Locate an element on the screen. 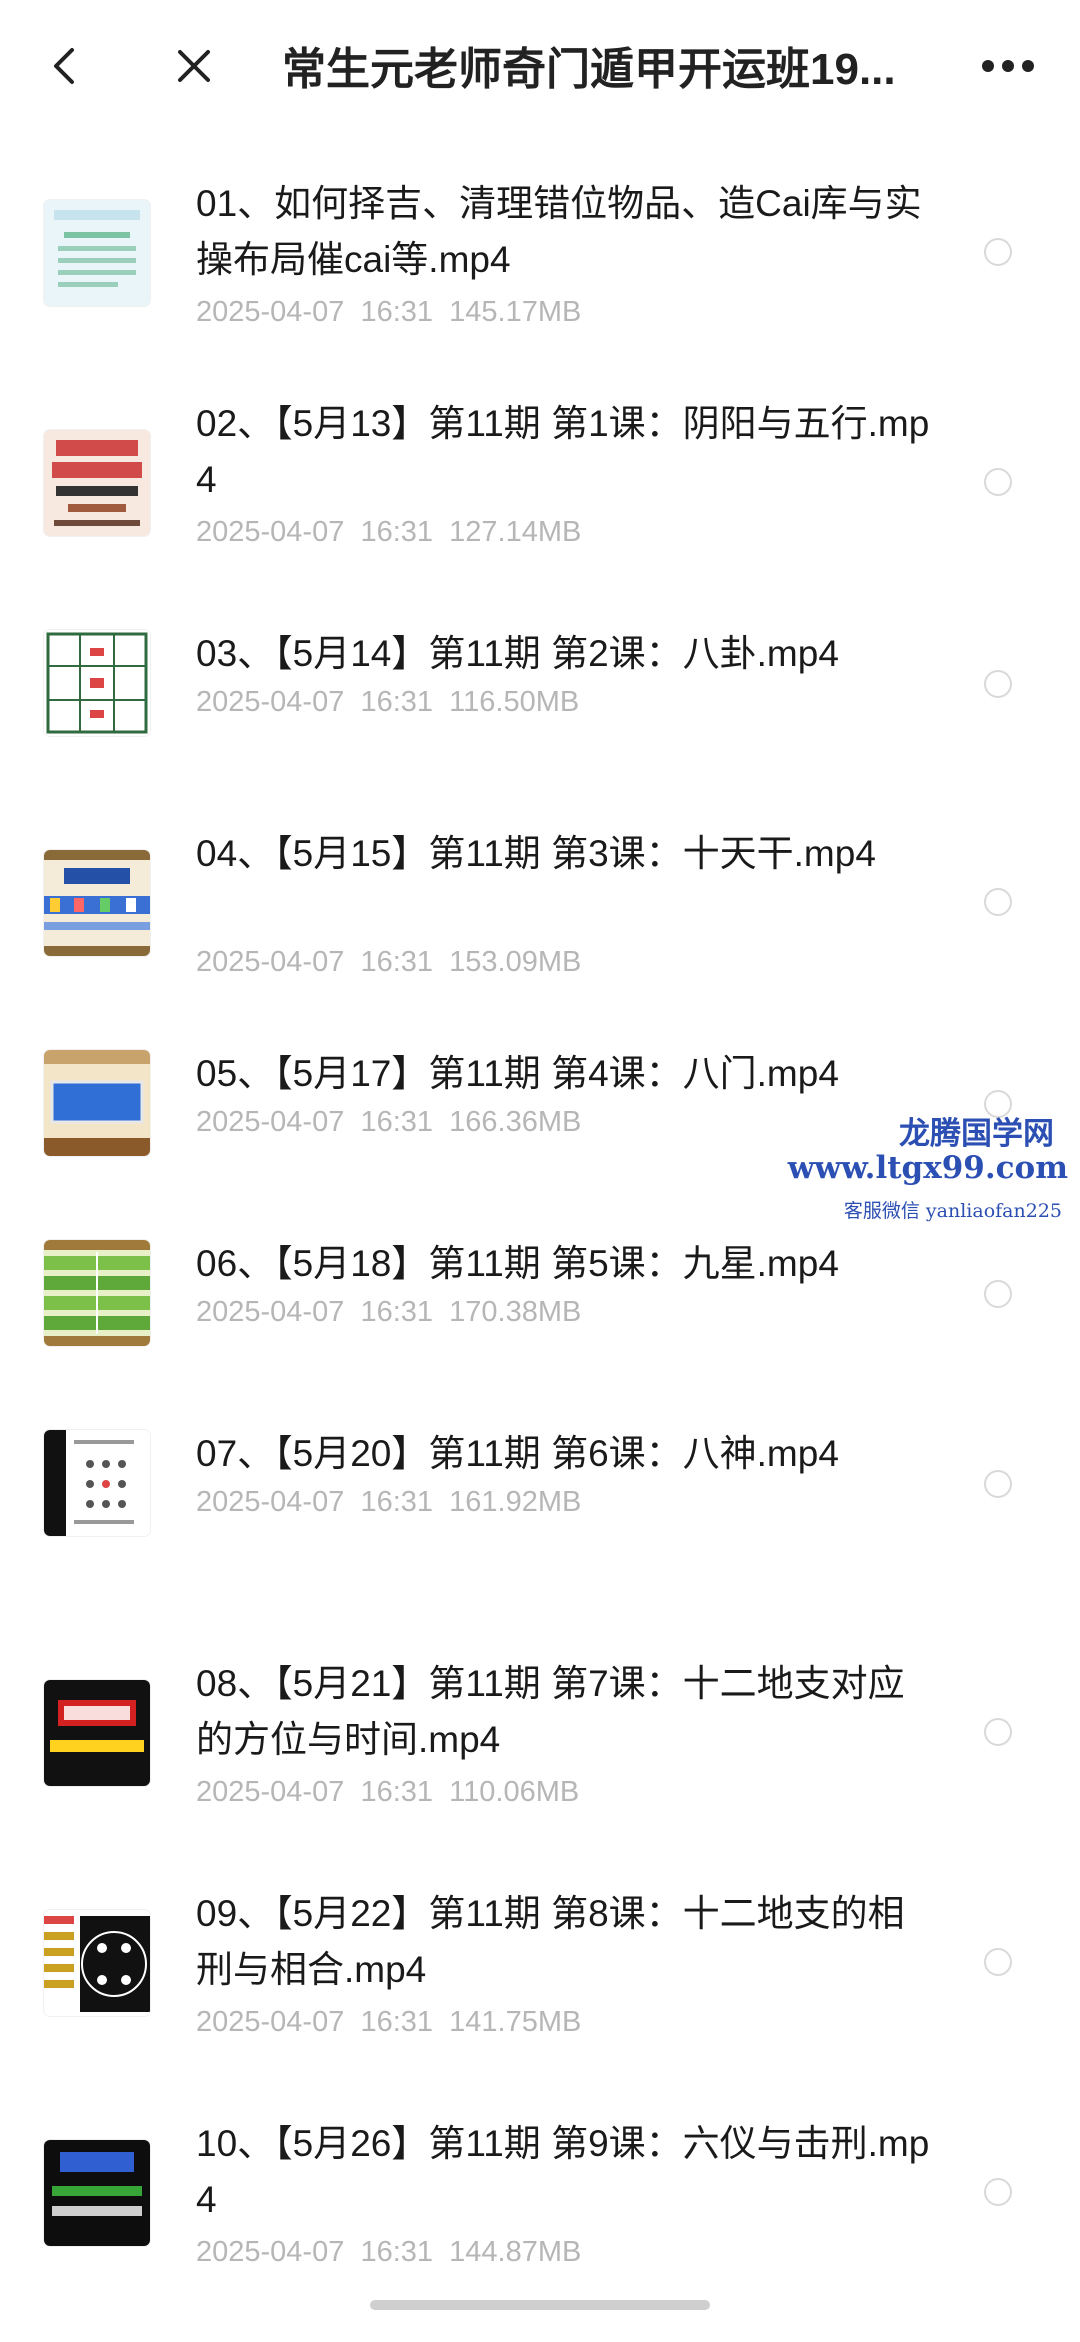  chevron-left-icon is located at coordinates (64, 66).